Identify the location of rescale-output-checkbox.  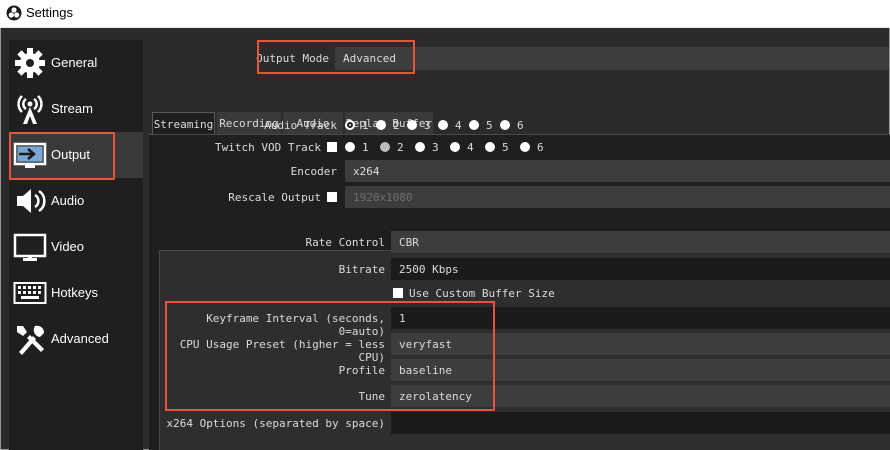
(332, 197).